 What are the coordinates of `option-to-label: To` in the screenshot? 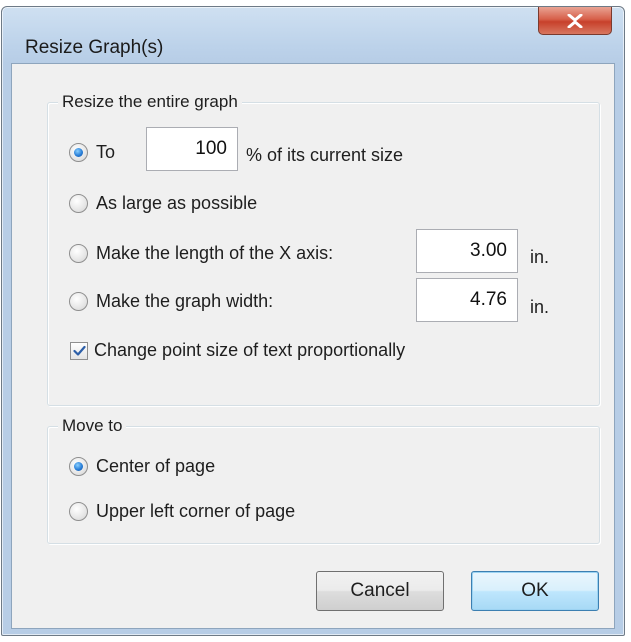 It's located at (106, 152).